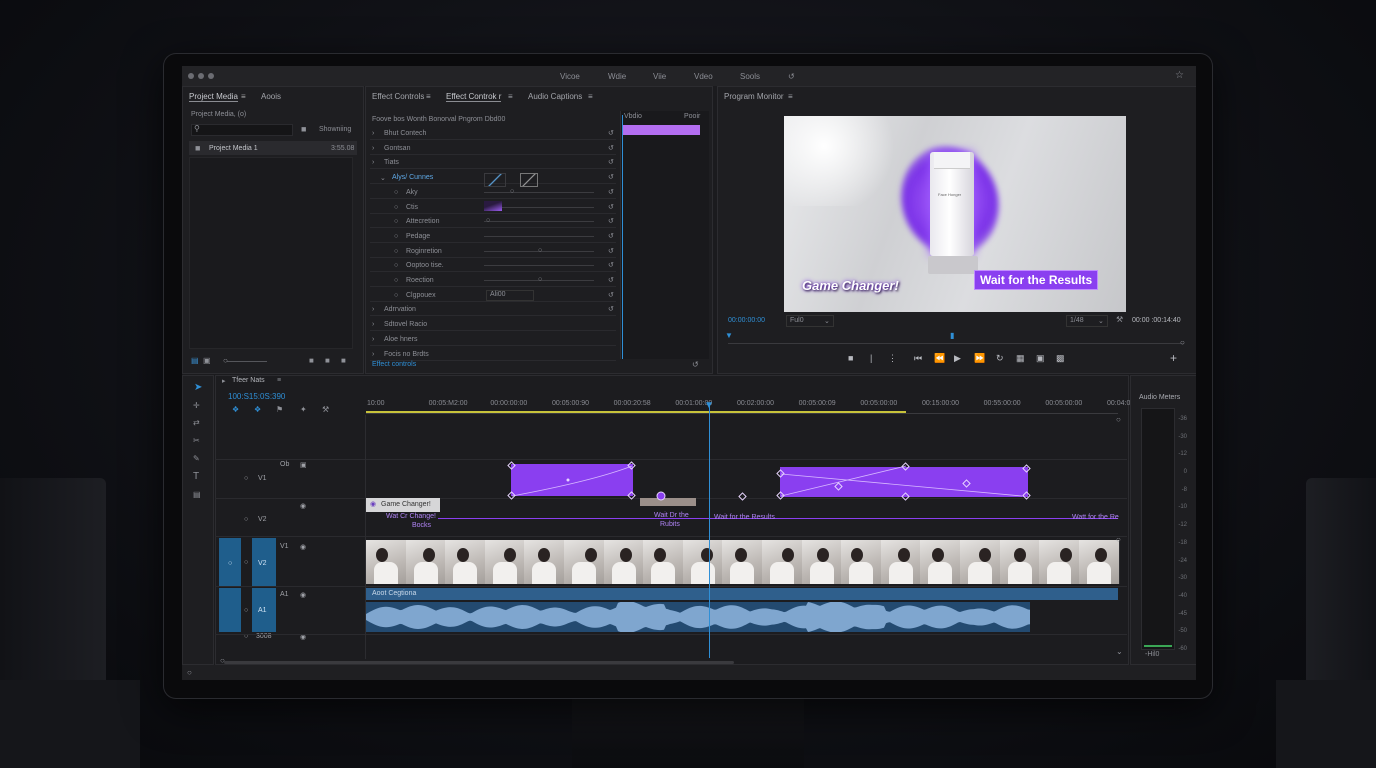  Describe the element at coordinates (709, 406) in the screenshot. I see `playhead-handle-icon: ▼` at that location.